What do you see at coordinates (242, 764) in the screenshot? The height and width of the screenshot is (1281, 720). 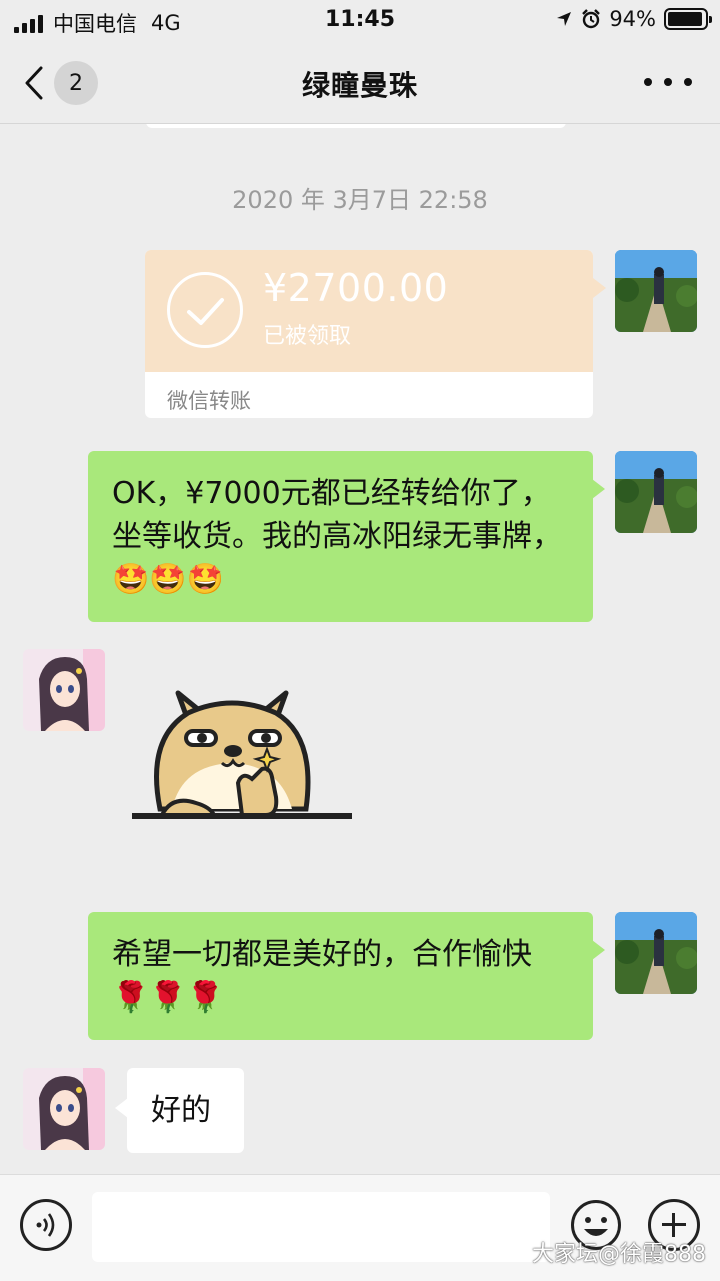 I see `shiba-dog-sticker` at bounding box center [242, 764].